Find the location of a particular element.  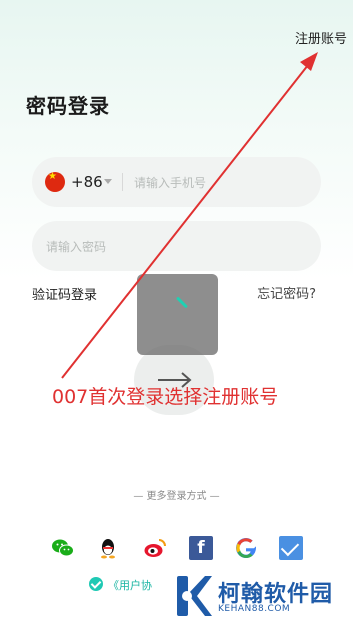

agreement-checkbox is located at coordinates (96, 584).